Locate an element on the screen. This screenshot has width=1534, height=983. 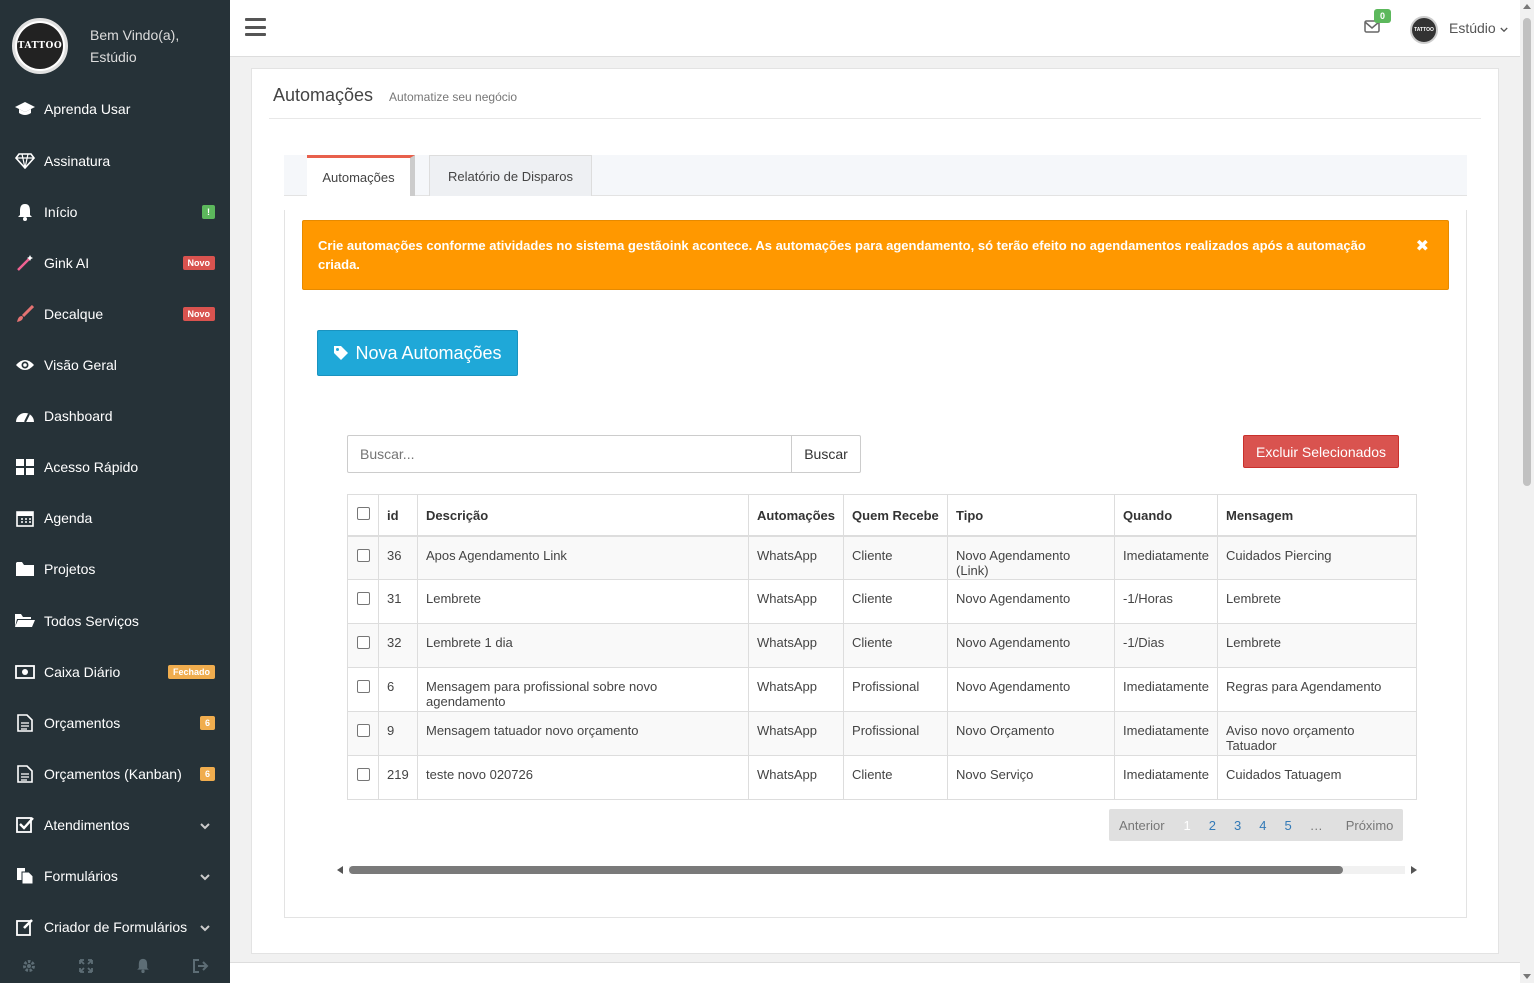
scroll-right-arrow is located at coordinates (1414, 870).